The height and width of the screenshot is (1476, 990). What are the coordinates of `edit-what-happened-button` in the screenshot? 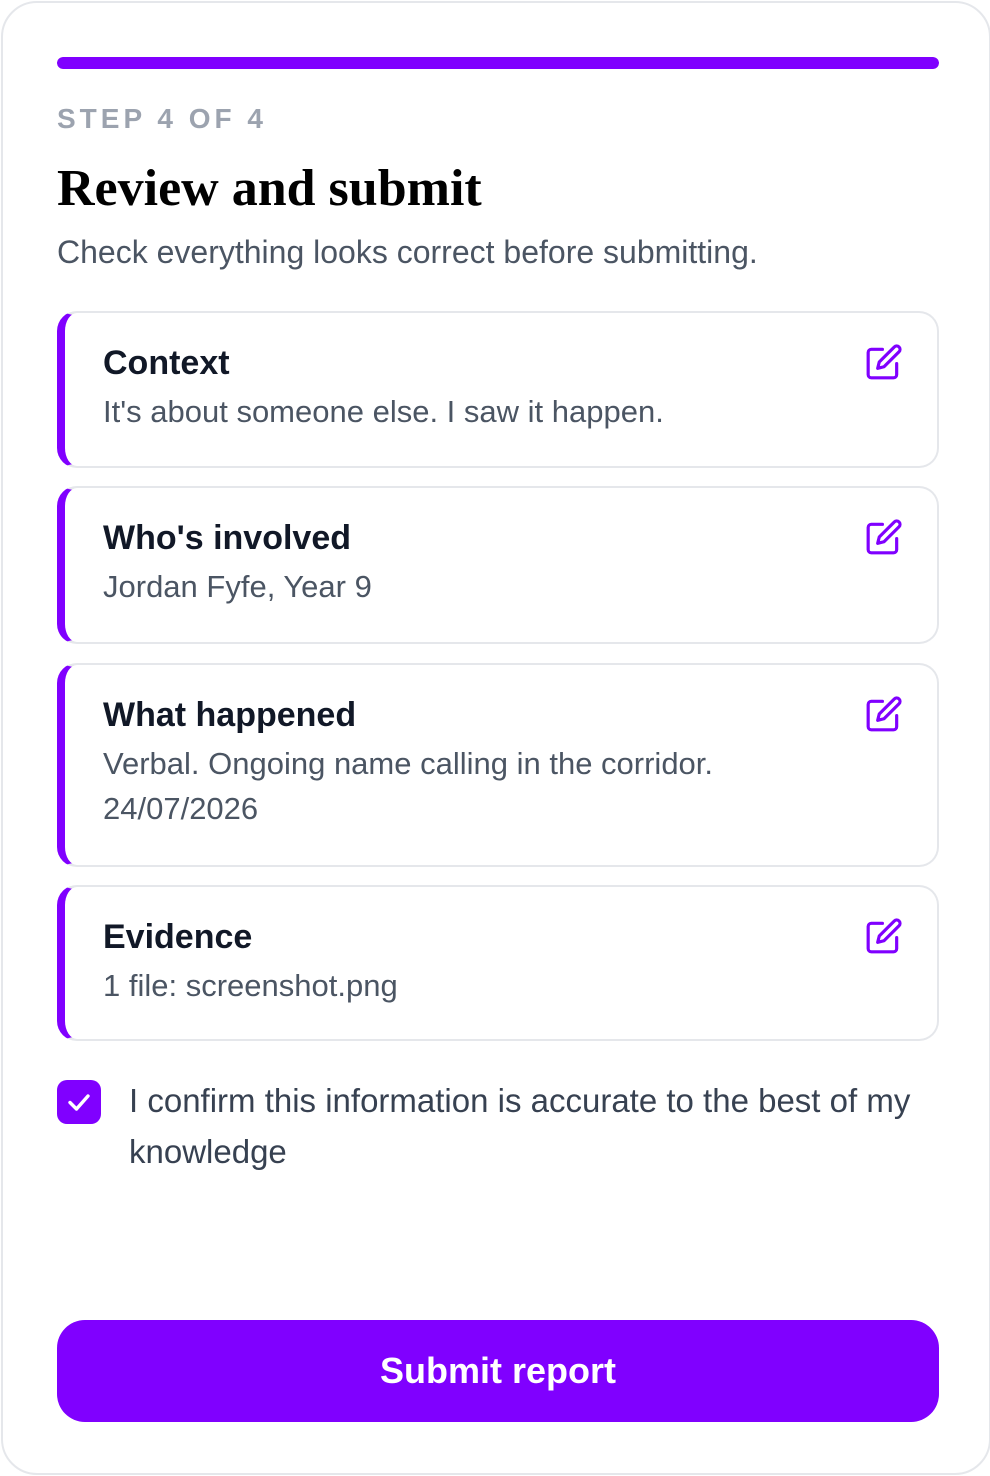 It's located at (884, 714).